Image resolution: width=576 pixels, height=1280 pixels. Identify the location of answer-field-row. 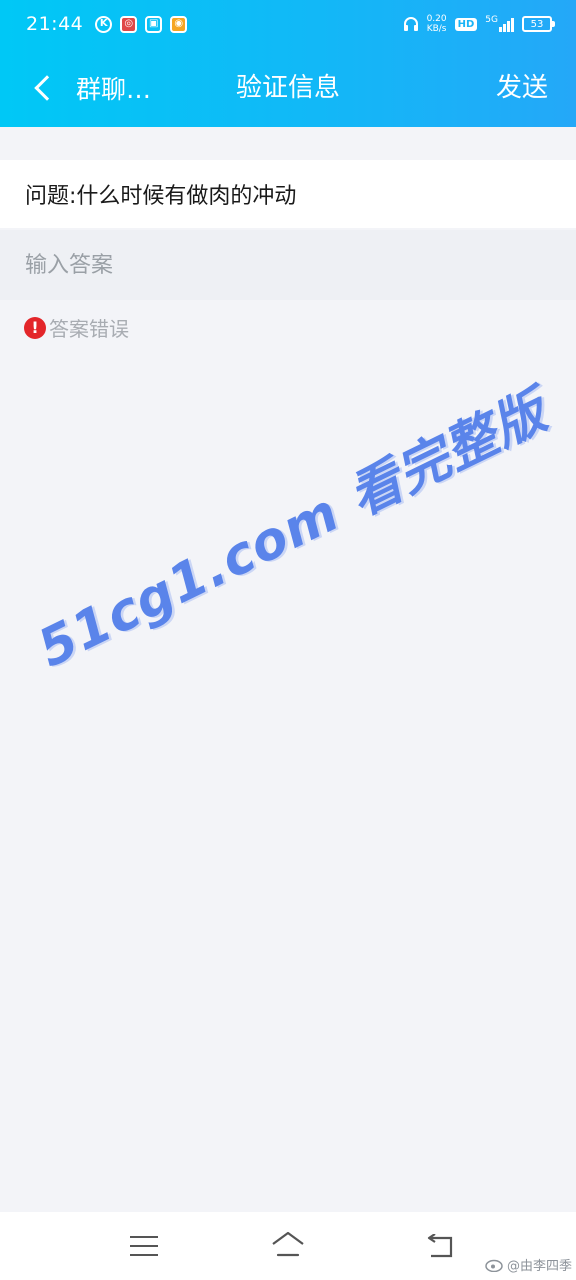
(288, 265).